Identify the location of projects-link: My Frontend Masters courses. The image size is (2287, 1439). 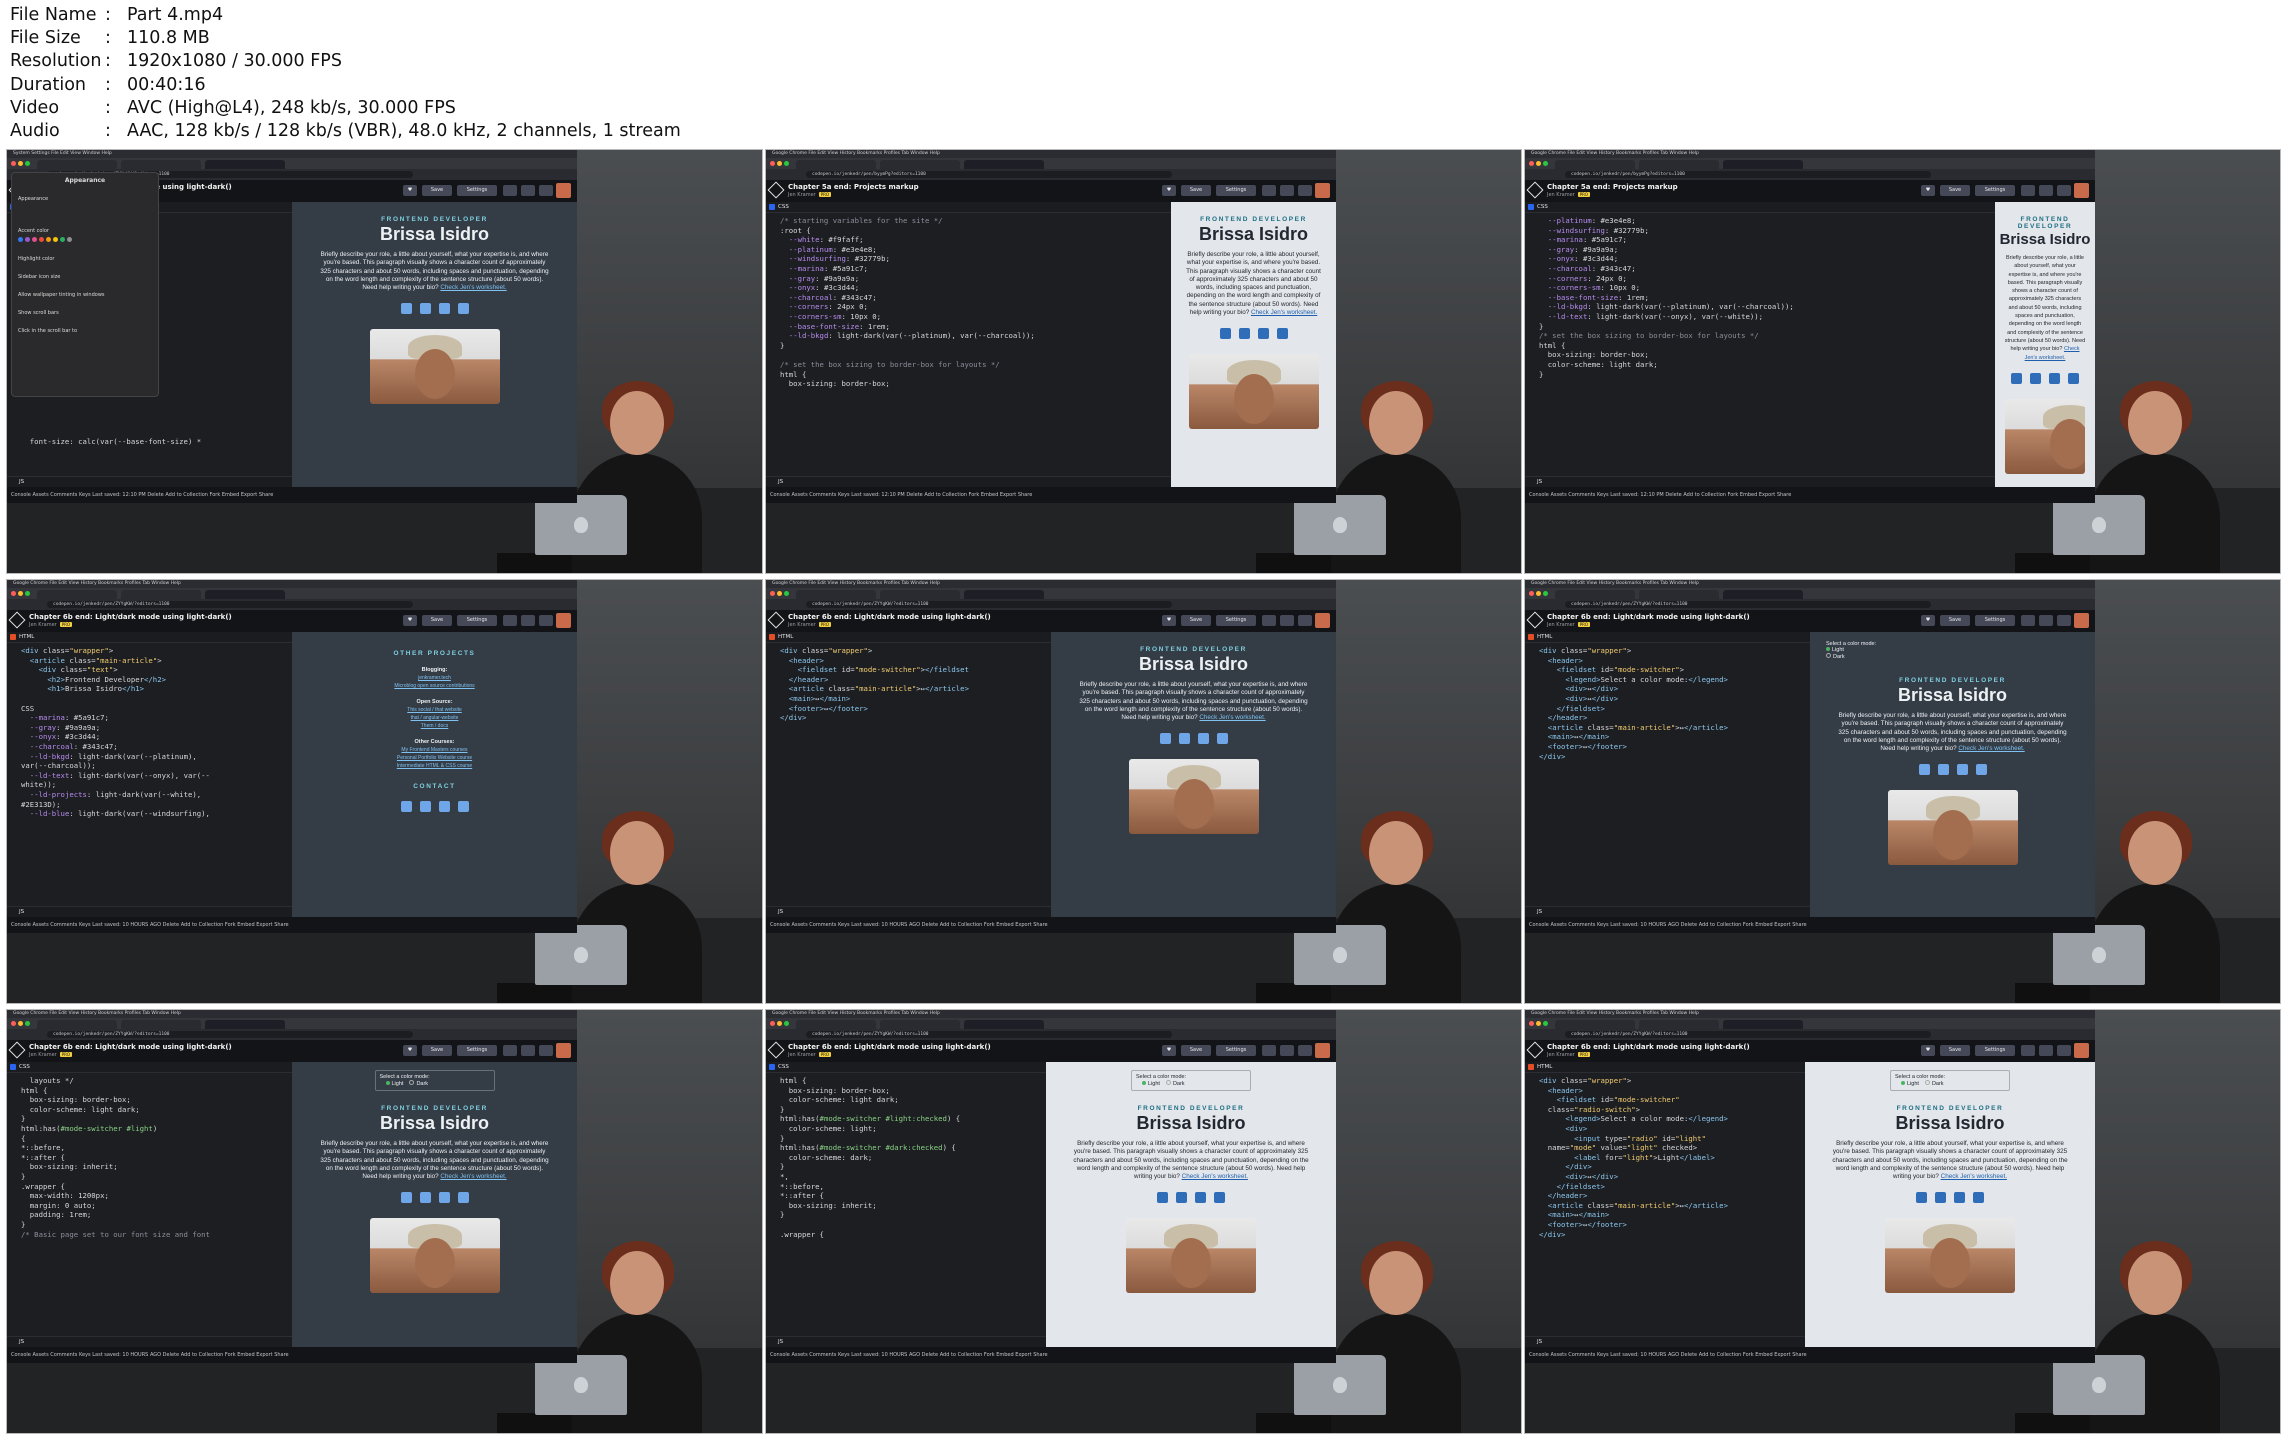
(434, 750).